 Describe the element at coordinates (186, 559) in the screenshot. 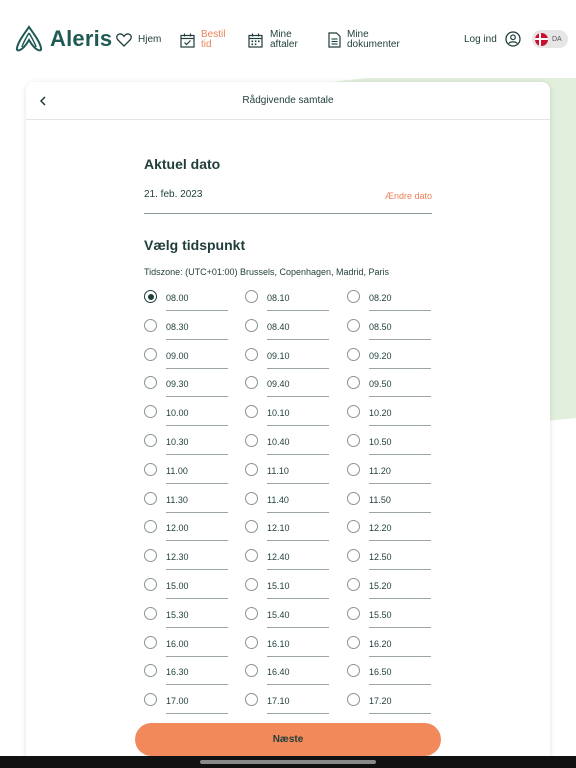

I see `time-slot: 12.30` at that location.